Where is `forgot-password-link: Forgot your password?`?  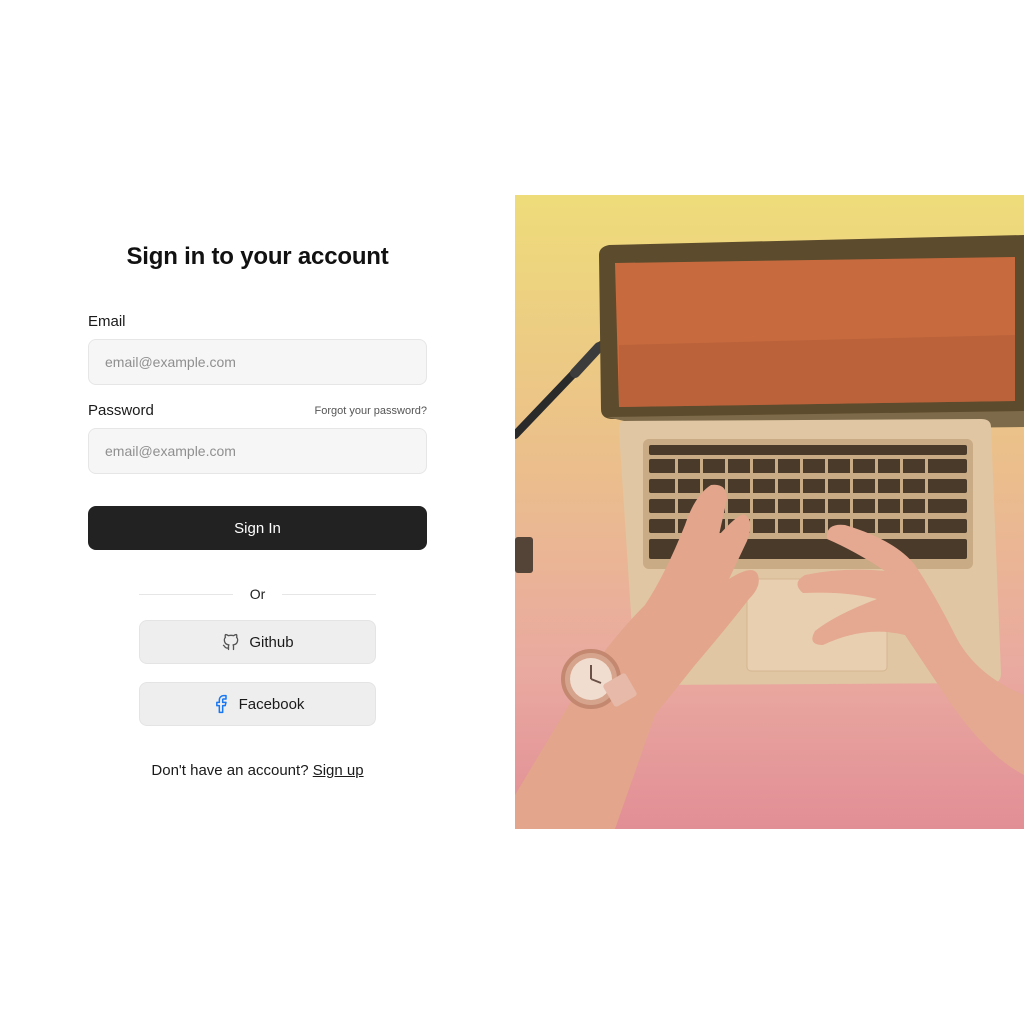 forgot-password-link: Forgot your password? is located at coordinates (371, 411).